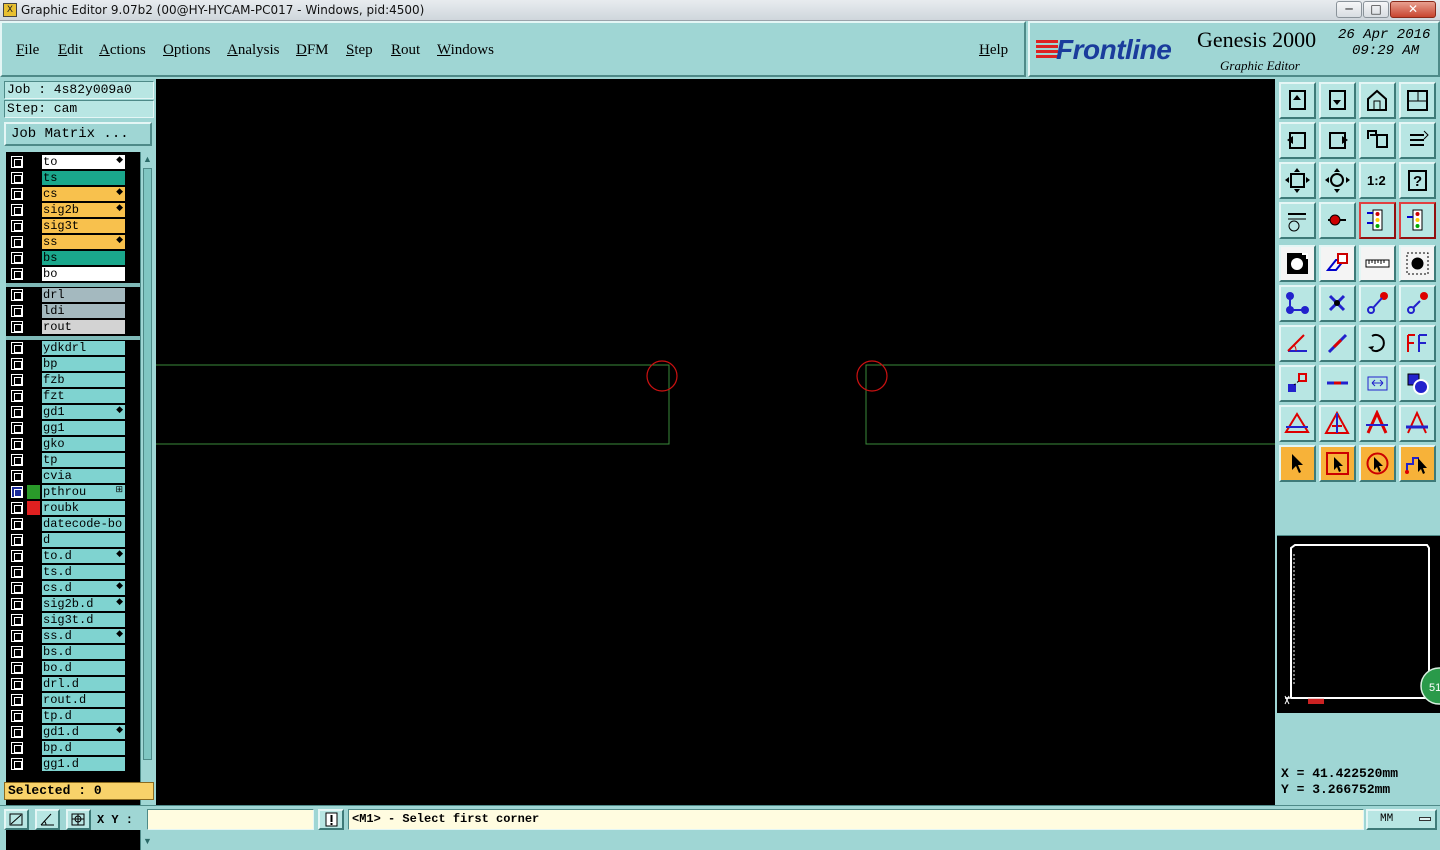  I want to click on pointer-icon, so click(1297, 463).